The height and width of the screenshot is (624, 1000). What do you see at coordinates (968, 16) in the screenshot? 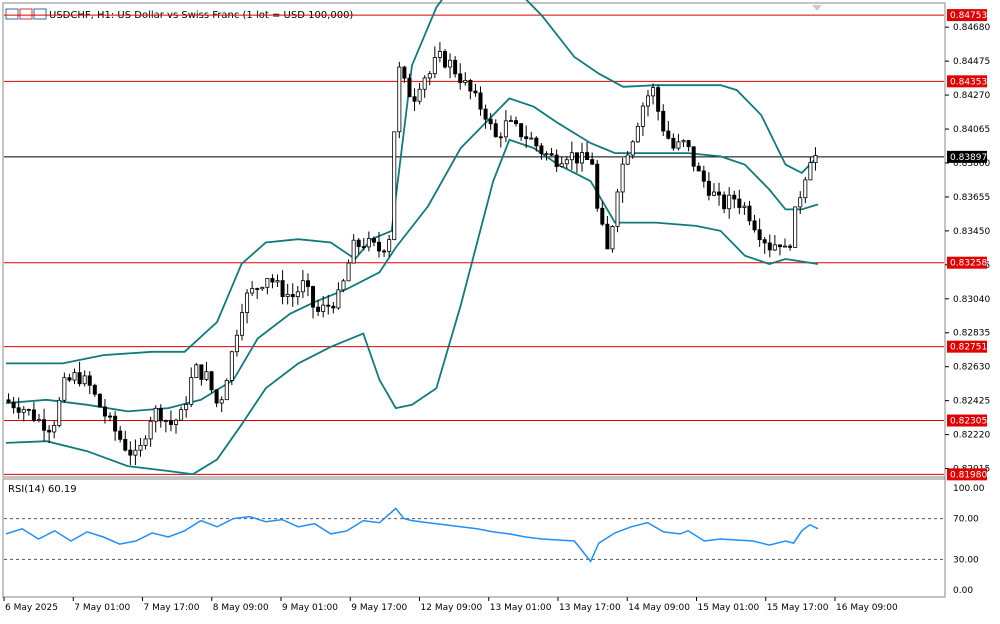
I see `level-tag-label-0: 0.84753` at bounding box center [968, 16].